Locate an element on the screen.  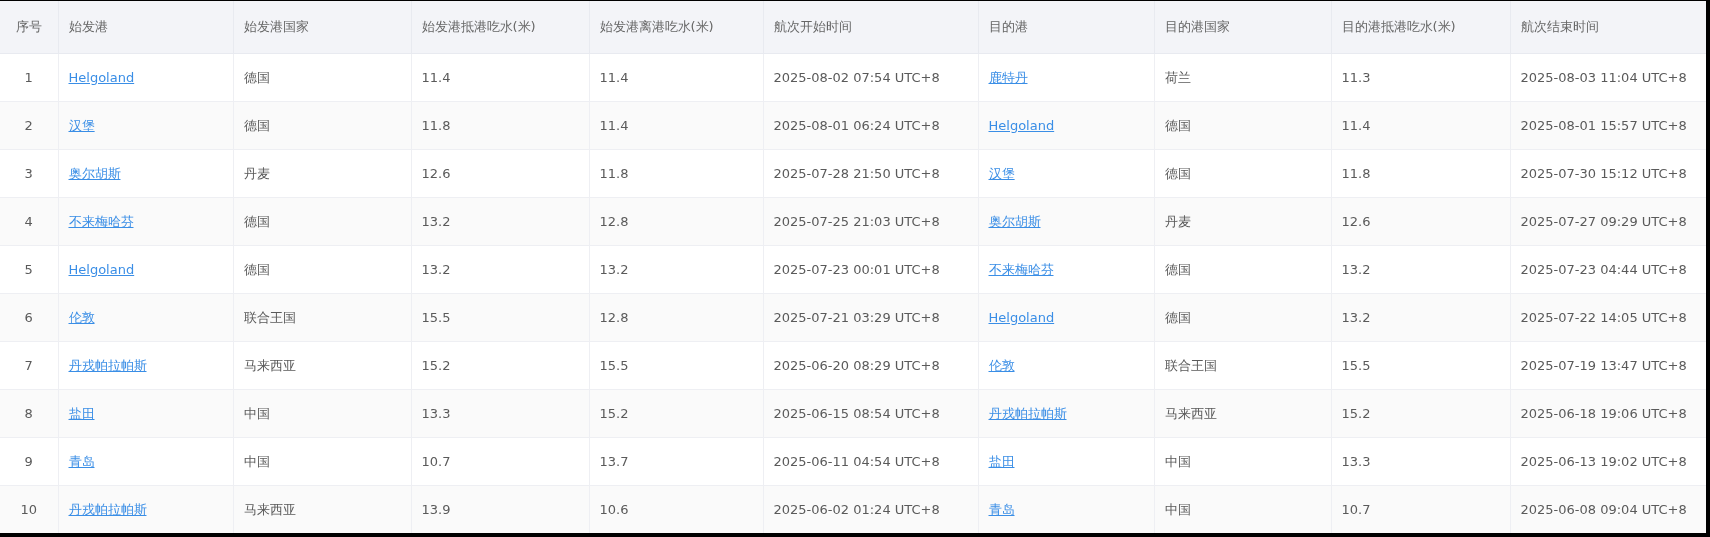
table-cell: 2025-08-03 11:04 UTC+8 is located at coordinates (1608, 77).